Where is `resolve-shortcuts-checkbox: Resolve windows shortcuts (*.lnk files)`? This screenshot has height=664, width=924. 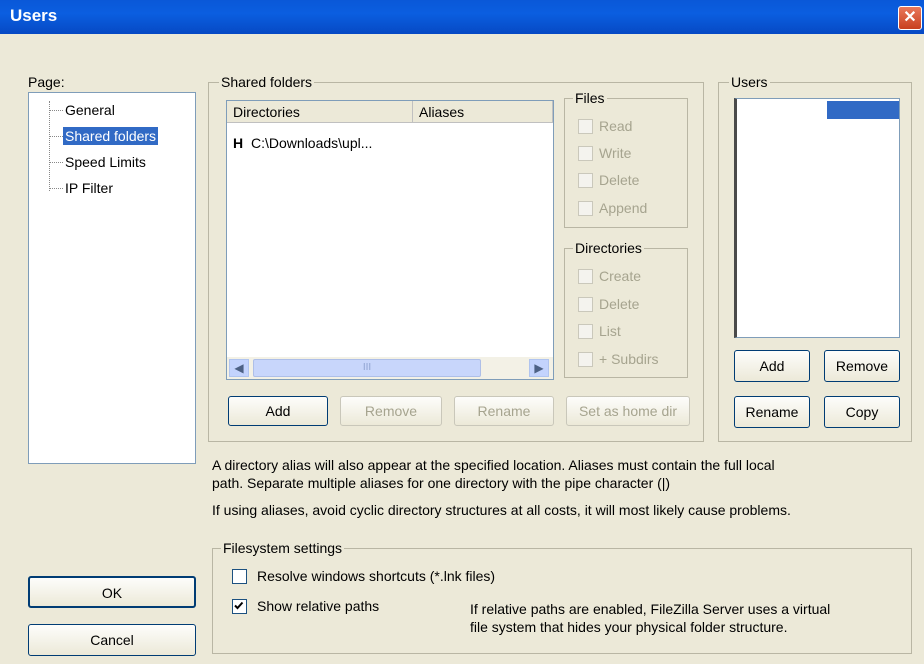
resolve-shortcuts-checkbox: Resolve windows shortcuts (*.lnk files) is located at coordinates (363, 576).